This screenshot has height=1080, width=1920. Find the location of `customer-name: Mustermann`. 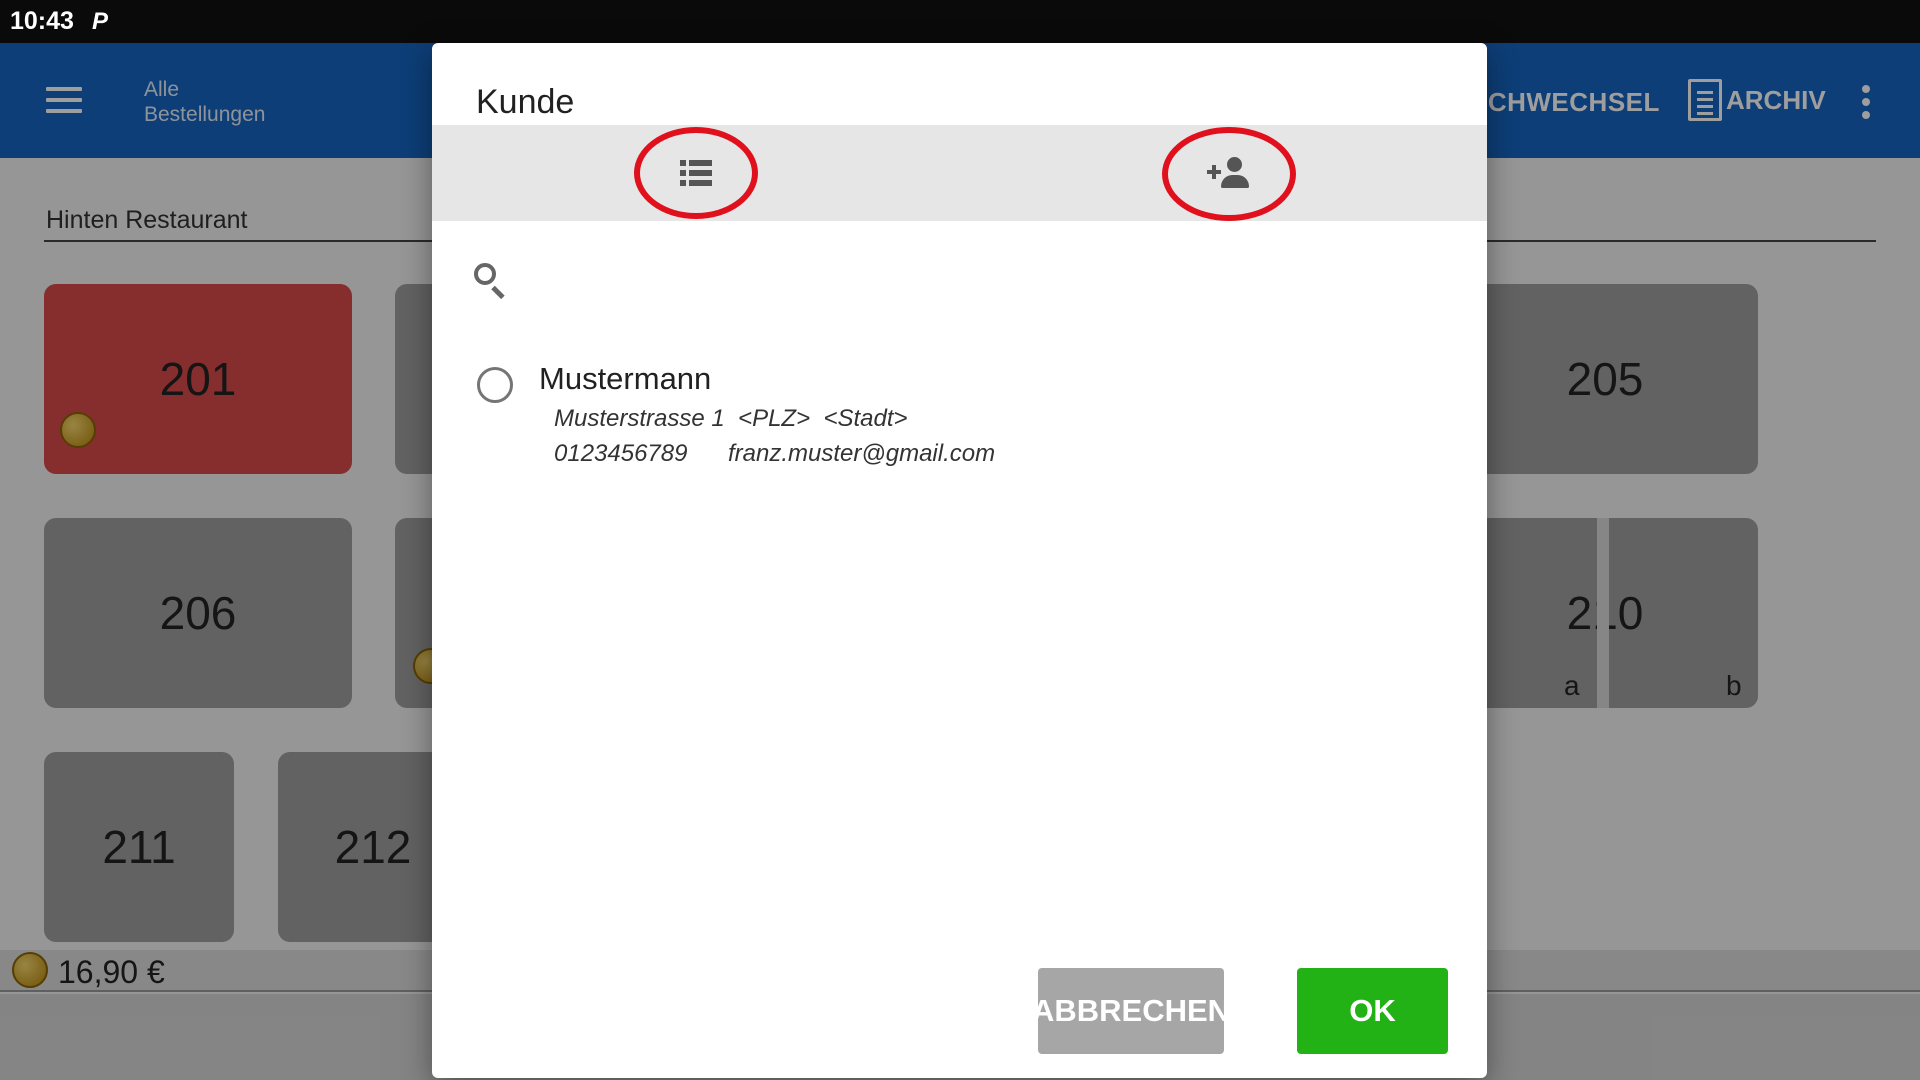

customer-name: Mustermann is located at coordinates (625, 378).